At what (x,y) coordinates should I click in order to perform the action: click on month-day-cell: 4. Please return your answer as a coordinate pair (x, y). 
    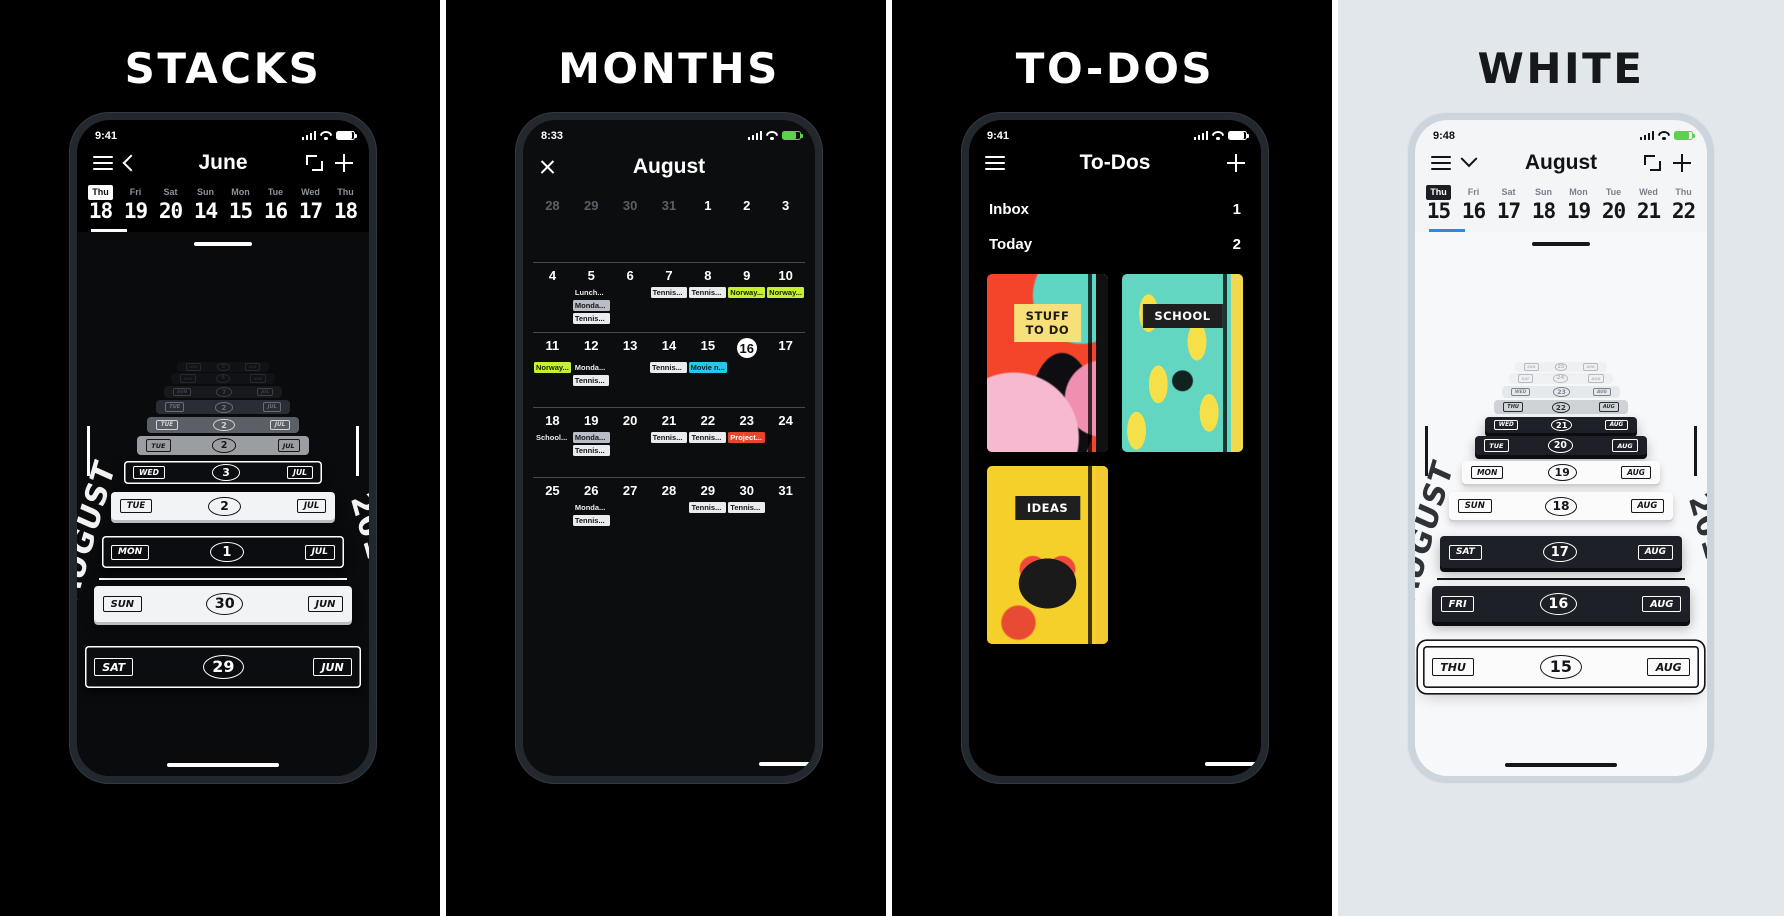
    Looking at the image, I should click on (552, 275).